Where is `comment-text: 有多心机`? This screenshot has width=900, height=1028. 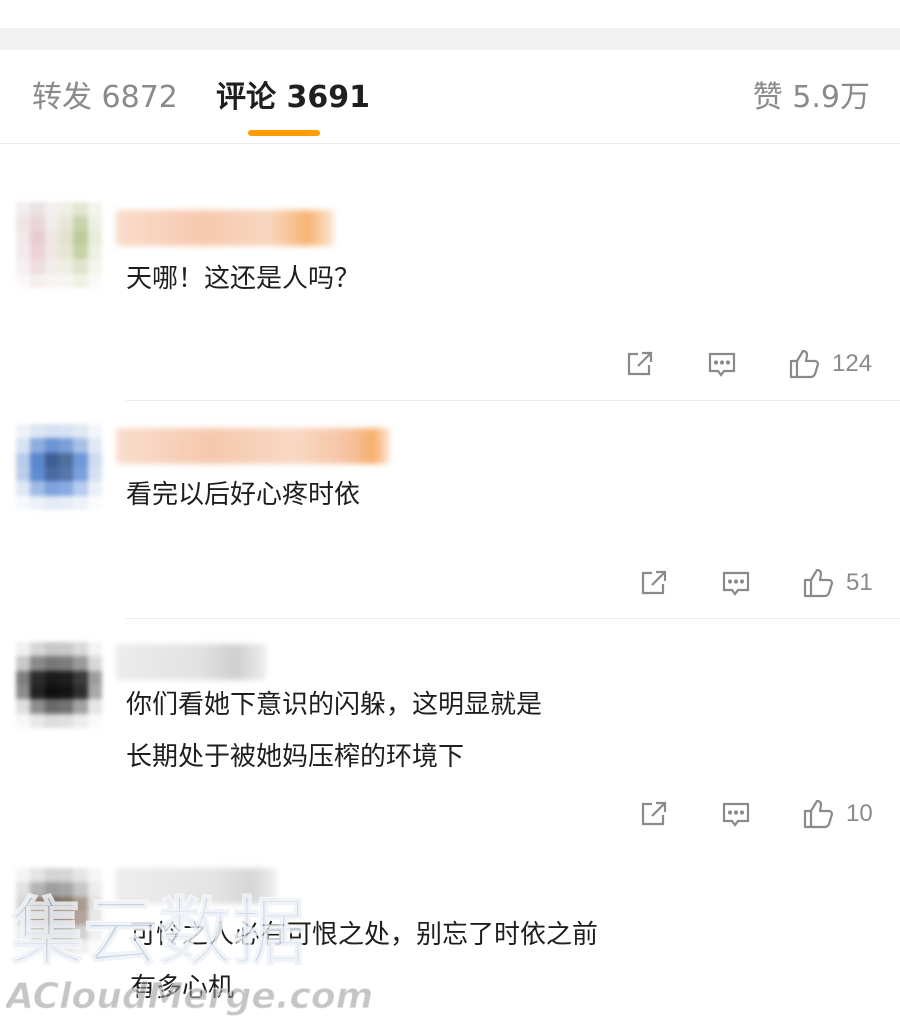 comment-text: 有多心机 is located at coordinates (182, 988).